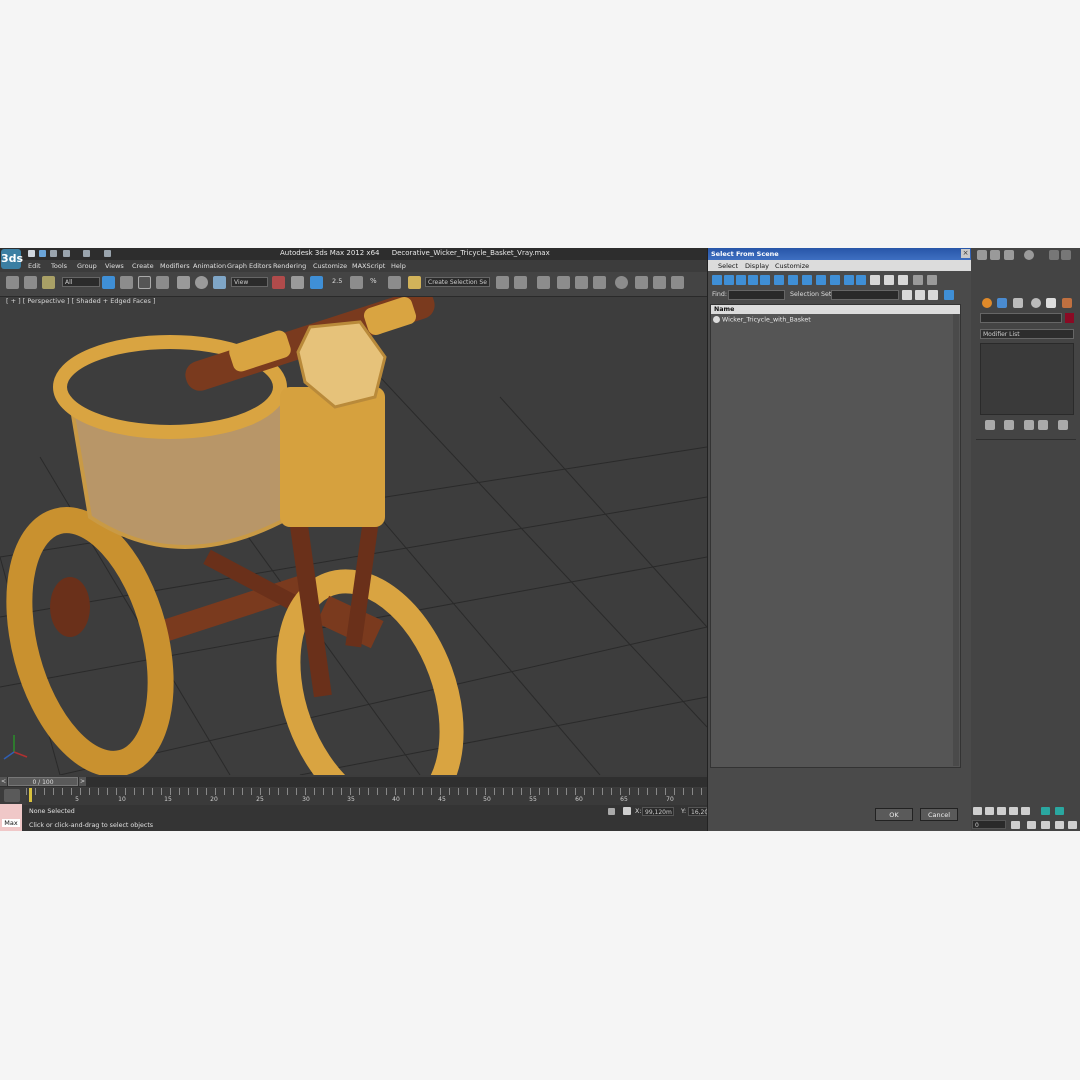 This screenshot has height=1080, width=1080. Describe the element at coordinates (835, 280) in the screenshot. I see `display-containers-icon` at that location.